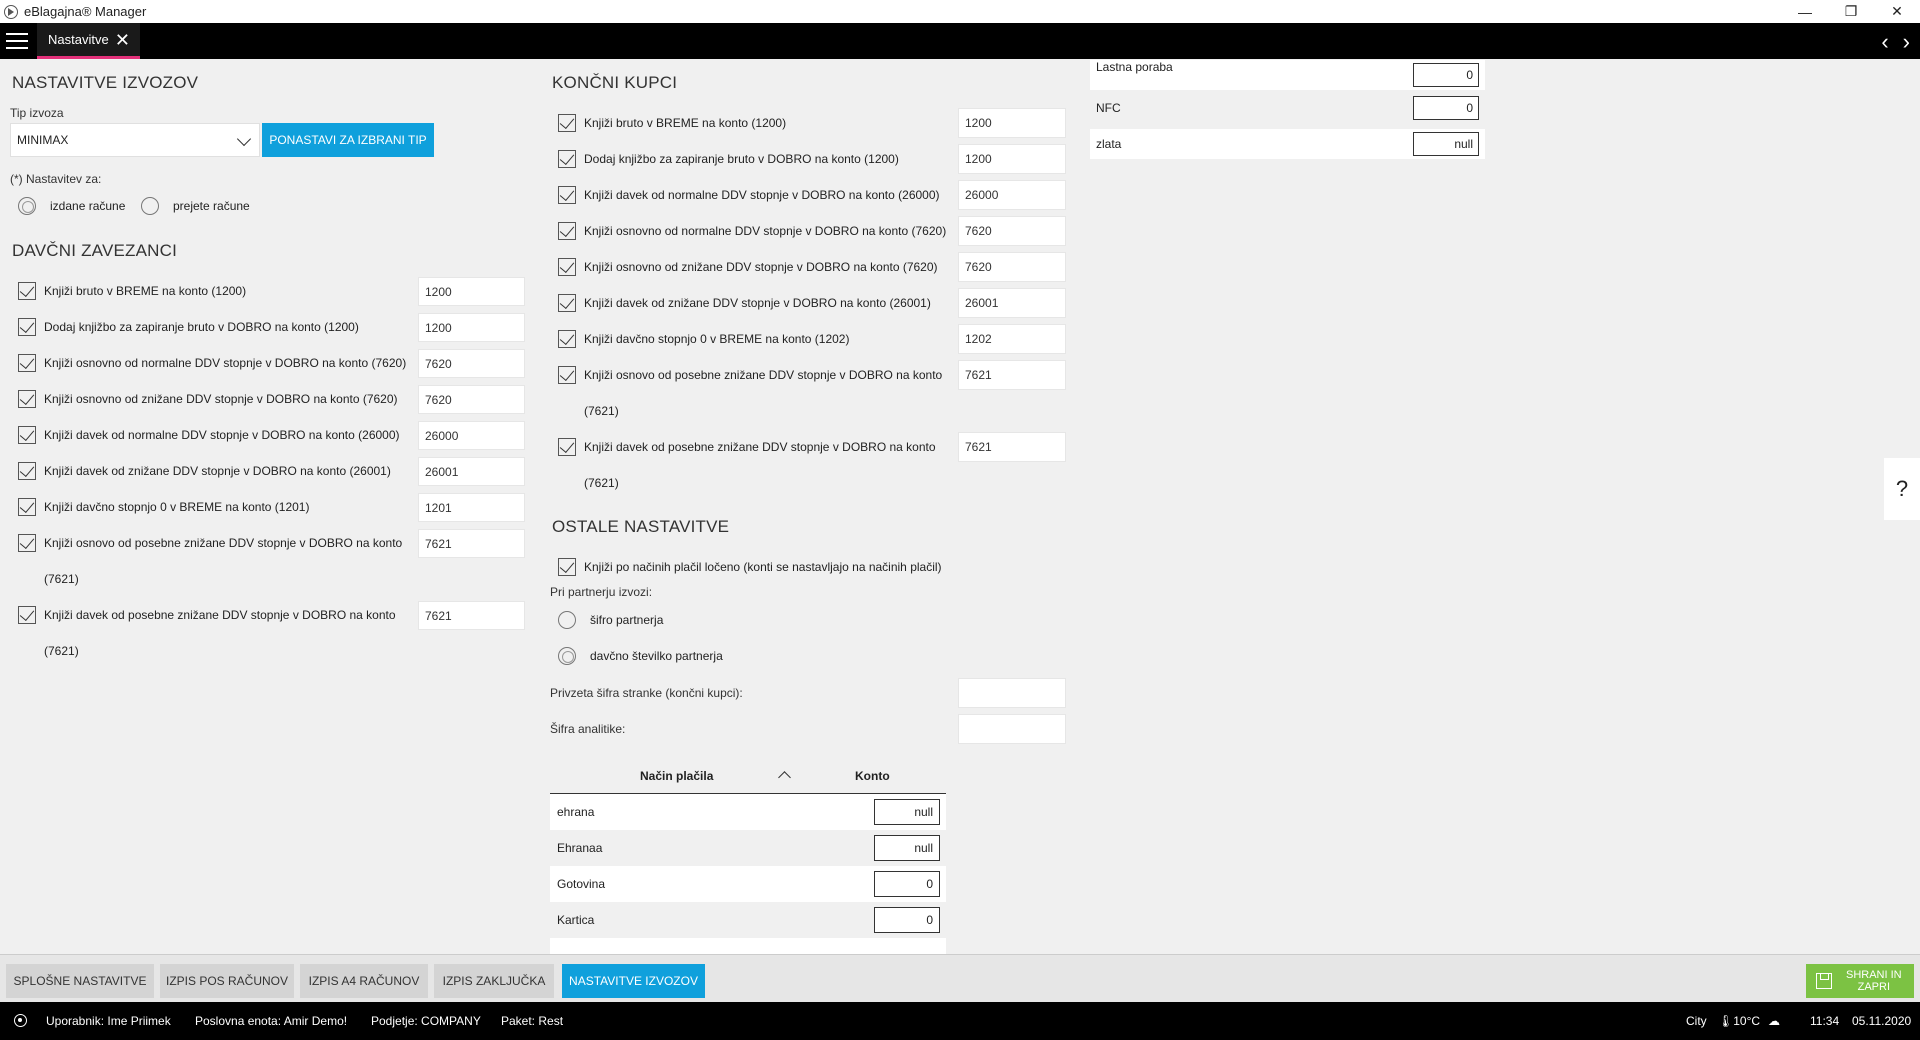 The width and height of the screenshot is (1920, 1040). What do you see at coordinates (211, 291) in the screenshot?
I see `tax-row-0: Knjiži bruto v BREME na konto (1200)` at bounding box center [211, 291].